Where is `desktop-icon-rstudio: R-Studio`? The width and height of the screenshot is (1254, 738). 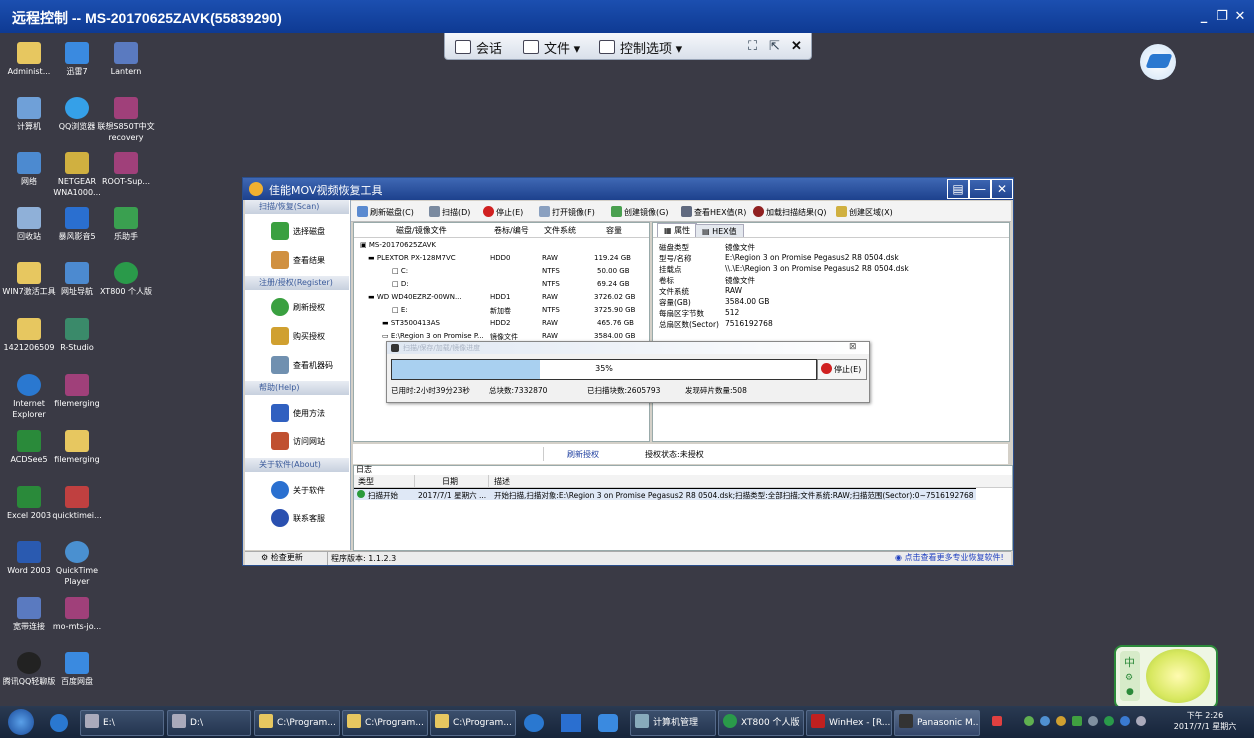
desktop-icon-rstudio: R-Studio is located at coordinates (77, 335).